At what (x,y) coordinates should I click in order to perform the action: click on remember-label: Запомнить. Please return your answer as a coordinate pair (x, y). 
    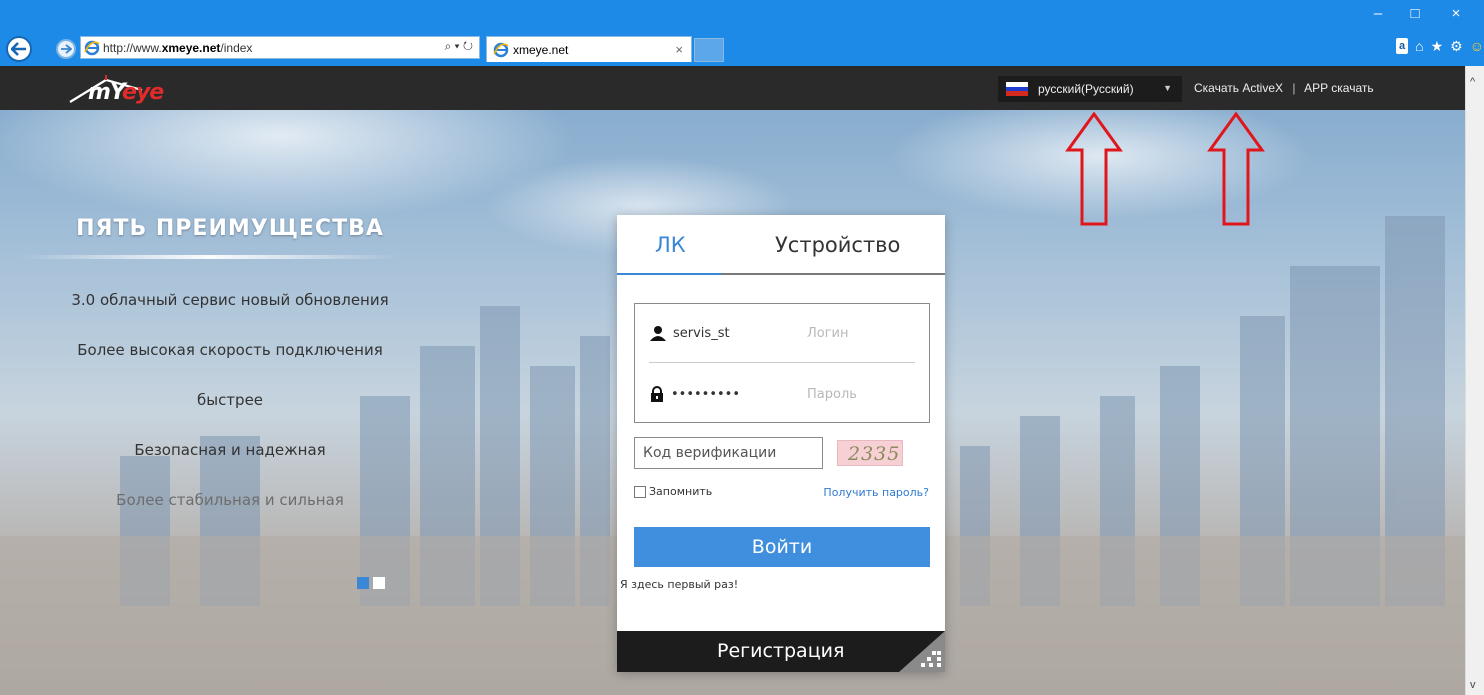
    Looking at the image, I should click on (681, 491).